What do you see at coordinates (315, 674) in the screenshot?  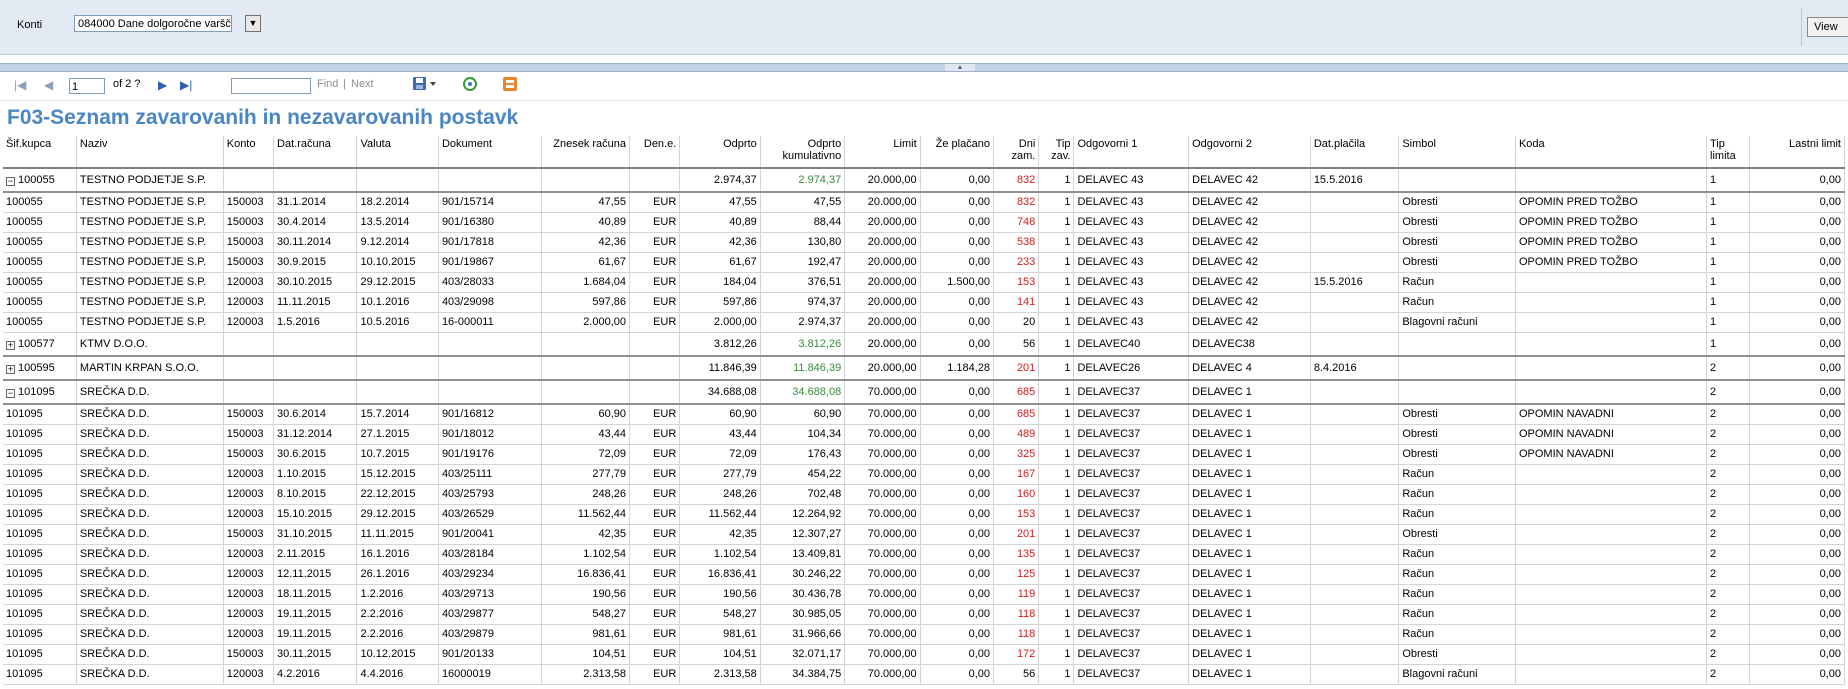 I see `cell-datrac: 4.2.2016` at bounding box center [315, 674].